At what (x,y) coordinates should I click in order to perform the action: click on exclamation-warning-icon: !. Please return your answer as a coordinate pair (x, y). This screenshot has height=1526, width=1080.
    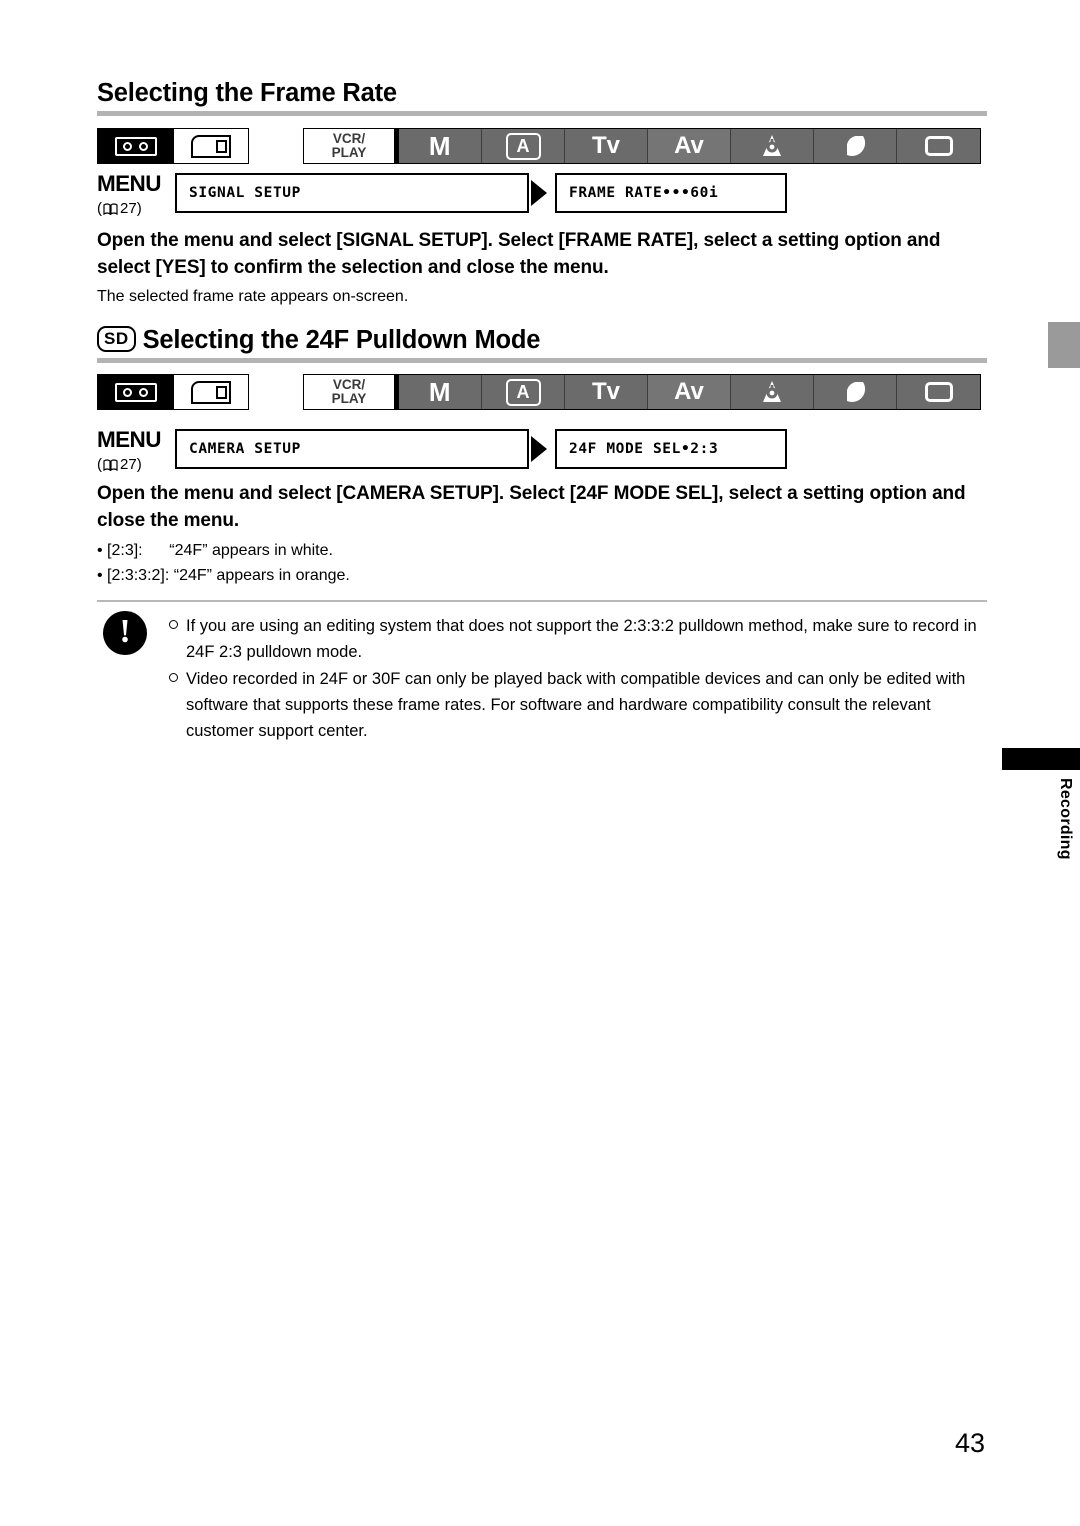
    Looking at the image, I should click on (125, 633).